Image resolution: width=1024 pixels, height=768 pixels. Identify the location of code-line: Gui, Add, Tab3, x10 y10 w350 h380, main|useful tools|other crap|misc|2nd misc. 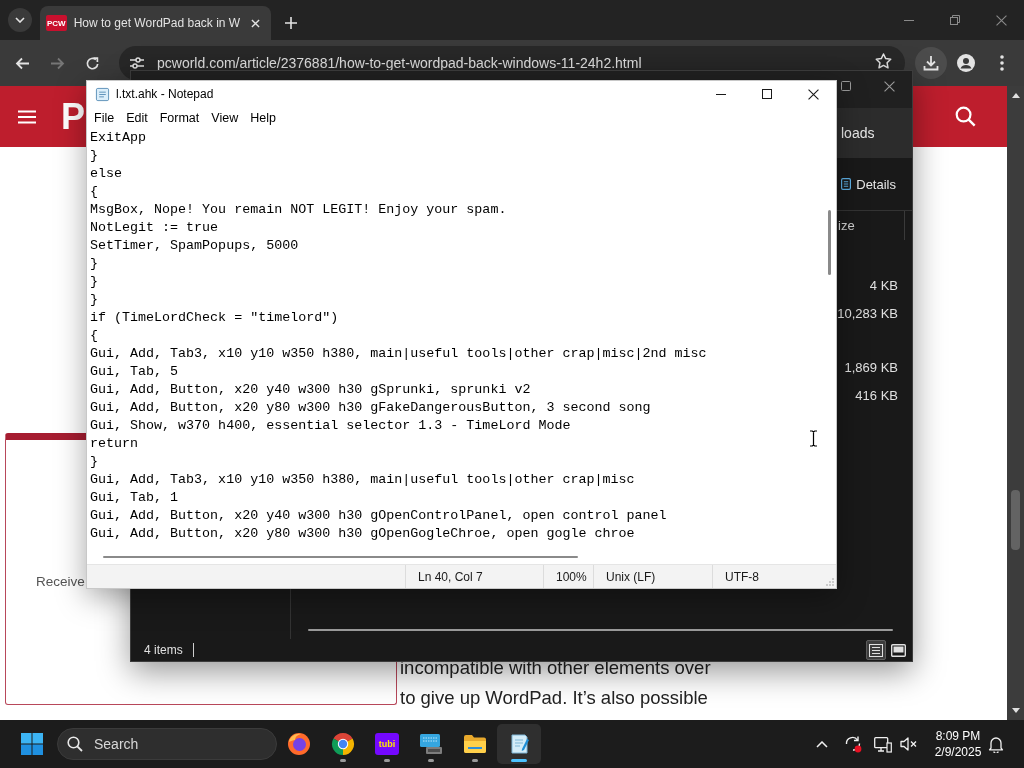
(398, 354).